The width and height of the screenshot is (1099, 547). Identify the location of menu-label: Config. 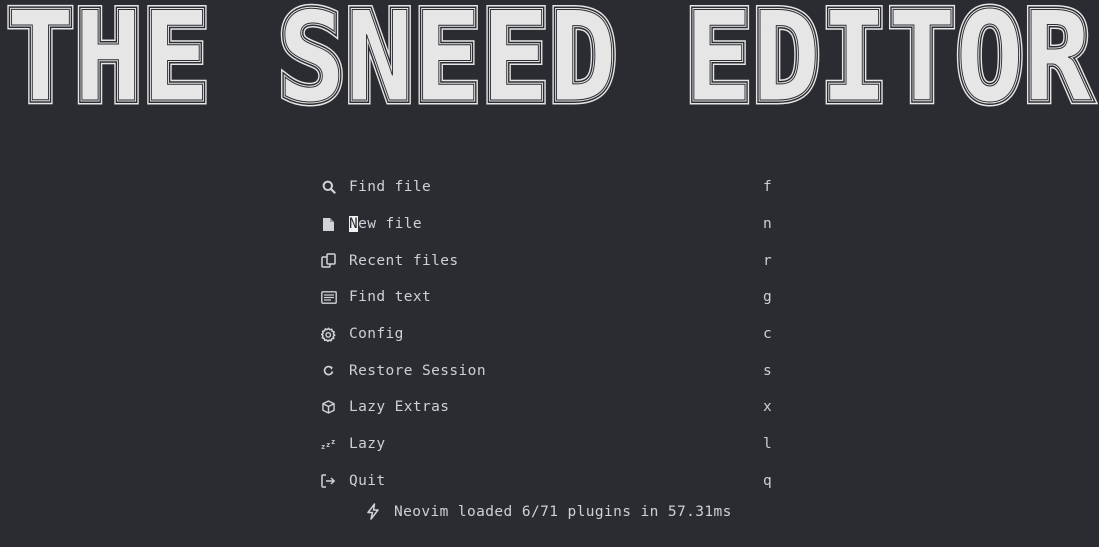
(376, 334).